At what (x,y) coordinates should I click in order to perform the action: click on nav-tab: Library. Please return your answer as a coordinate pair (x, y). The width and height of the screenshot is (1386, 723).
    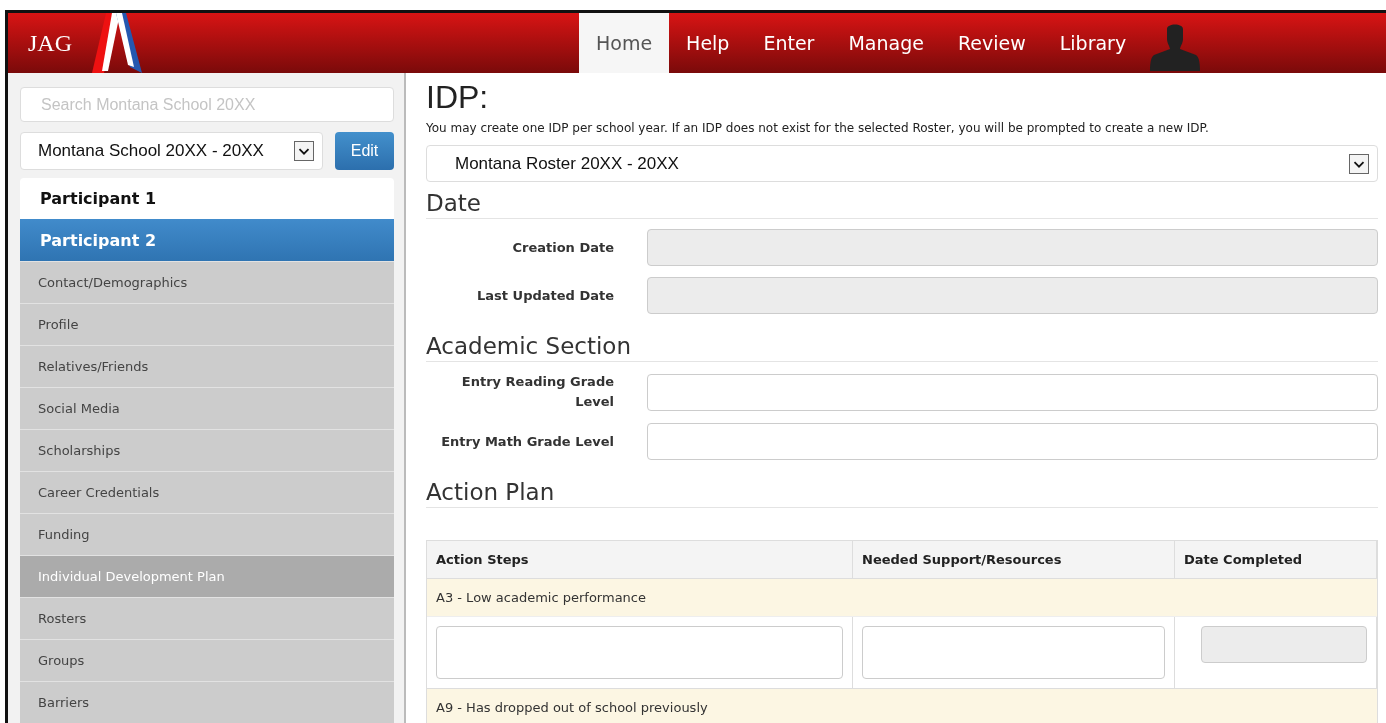
    Looking at the image, I should click on (1093, 43).